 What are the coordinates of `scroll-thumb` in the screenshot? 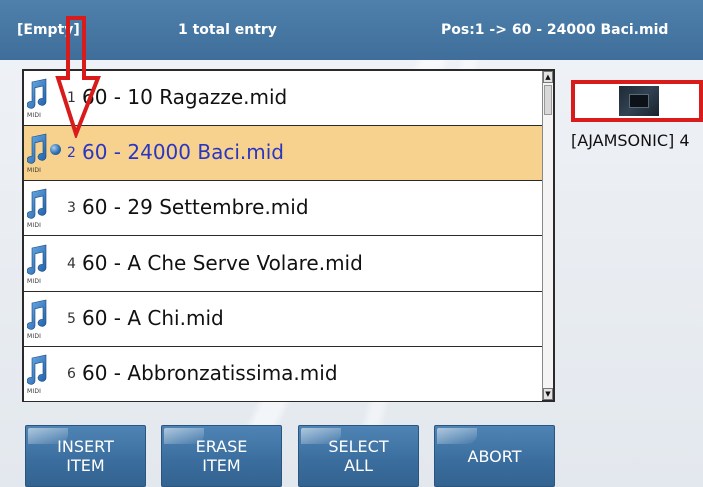 It's located at (548, 100).